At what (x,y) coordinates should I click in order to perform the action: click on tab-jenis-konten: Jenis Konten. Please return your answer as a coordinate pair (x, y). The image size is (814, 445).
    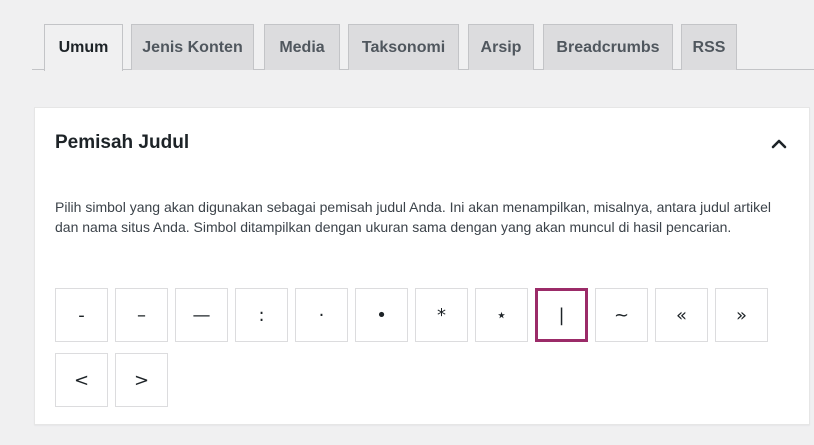
    Looking at the image, I should click on (192, 47).